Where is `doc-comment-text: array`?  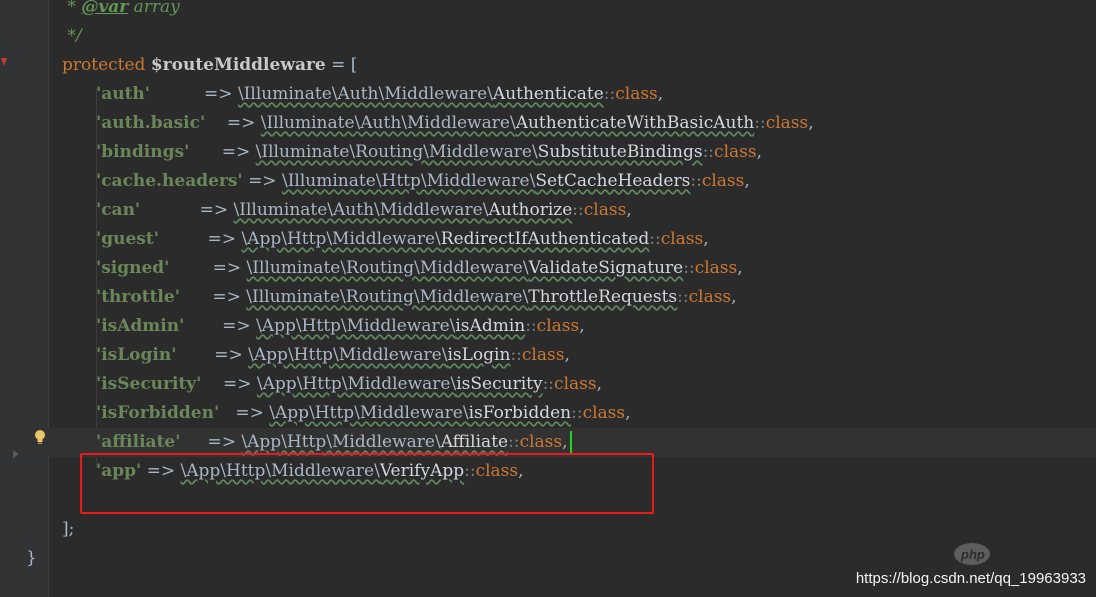
doc-comment-text: array is located at coordinates (154, 8).